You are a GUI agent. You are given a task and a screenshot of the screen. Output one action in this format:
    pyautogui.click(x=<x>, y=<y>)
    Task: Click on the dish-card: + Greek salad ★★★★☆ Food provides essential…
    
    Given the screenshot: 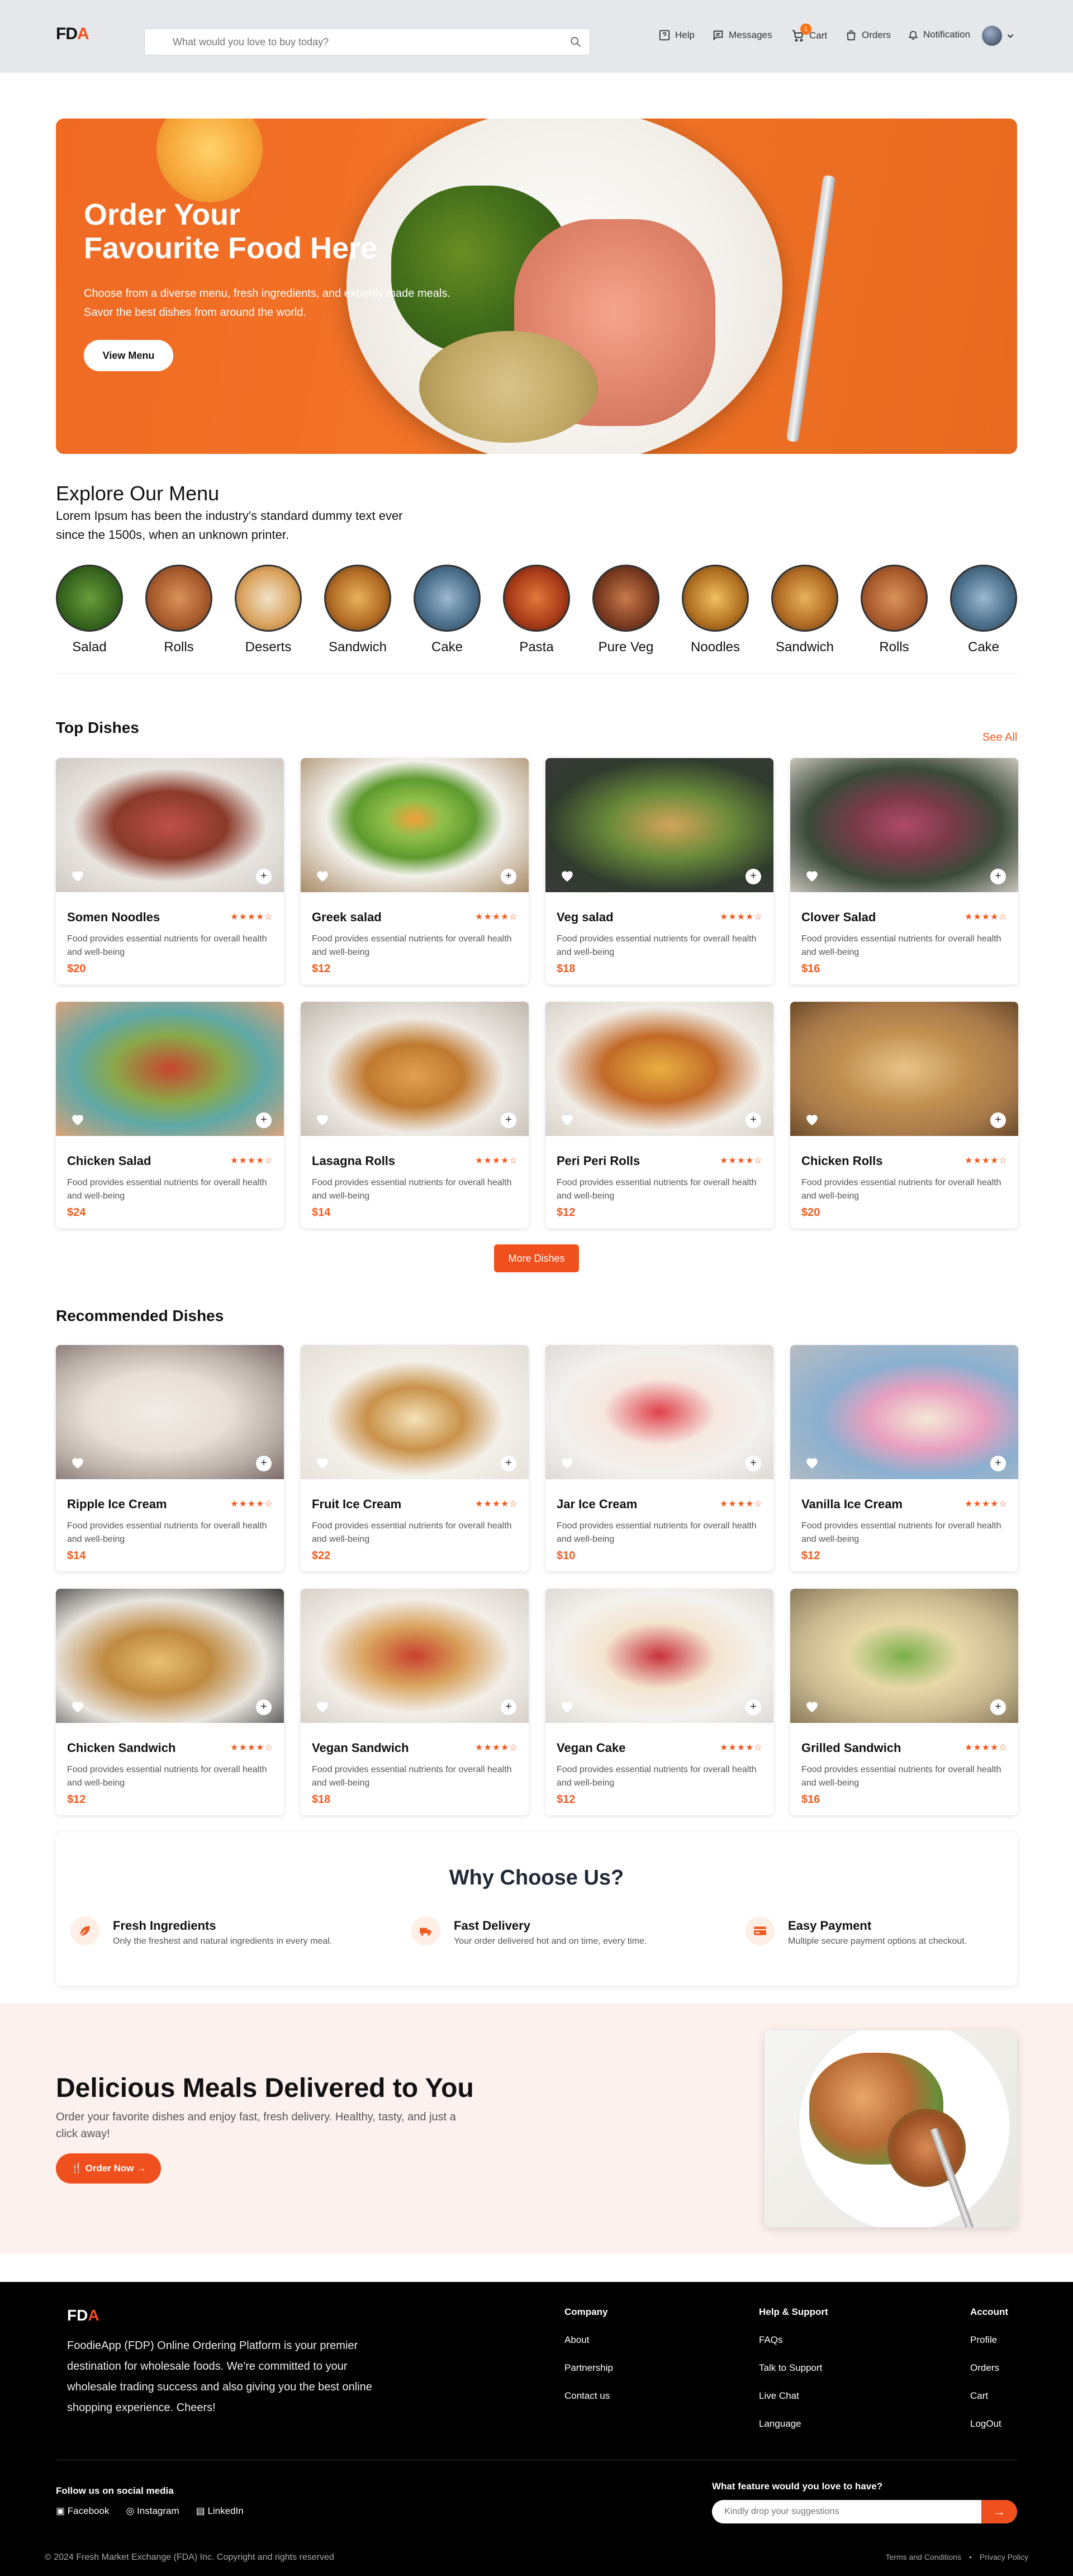 What is the action you would take?
    pyautogui.click(x=415, y=871)
    